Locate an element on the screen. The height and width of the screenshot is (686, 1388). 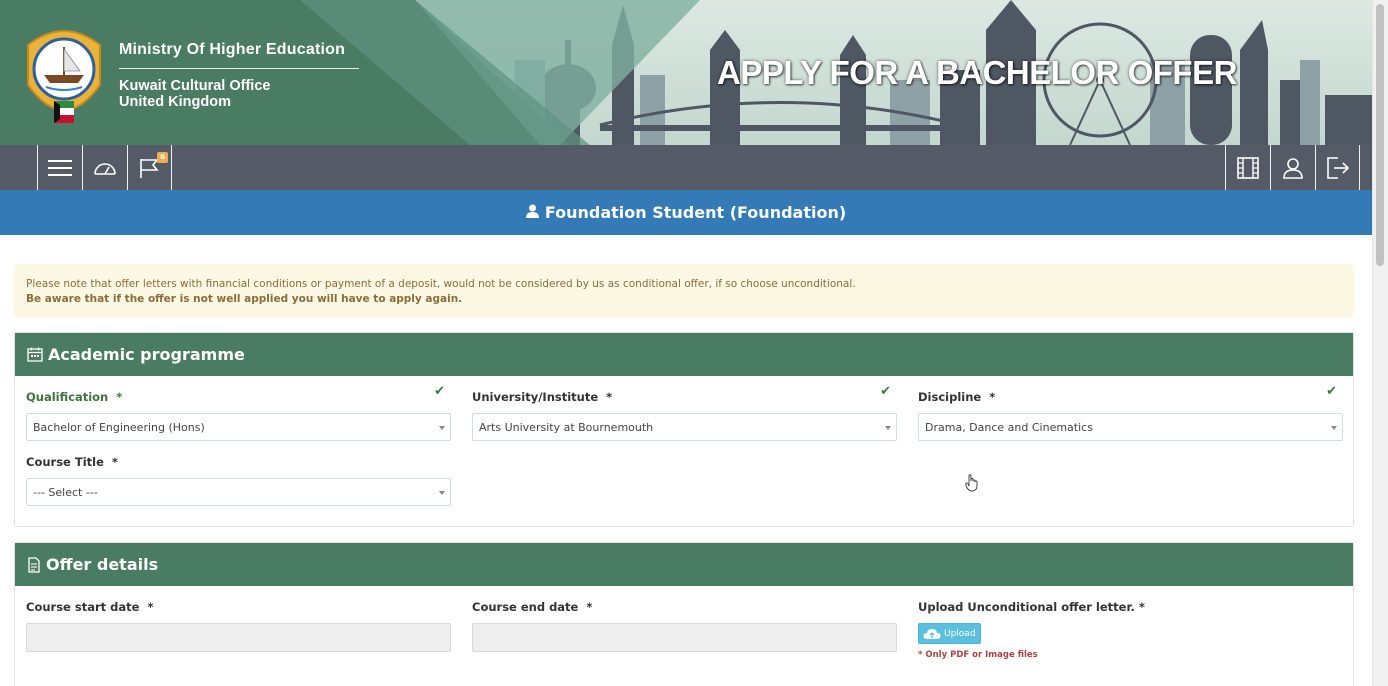
course-start-date-field: Course start date * is located at coordinates (238, 626).